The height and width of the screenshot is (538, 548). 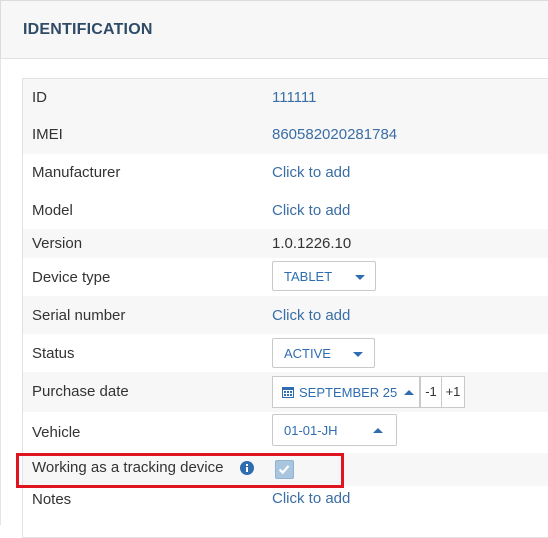 What do you see at coordinates (79, 315) in the screenshot?
I see `serial-number-label: Serial number` at bounding box center [79, 315].